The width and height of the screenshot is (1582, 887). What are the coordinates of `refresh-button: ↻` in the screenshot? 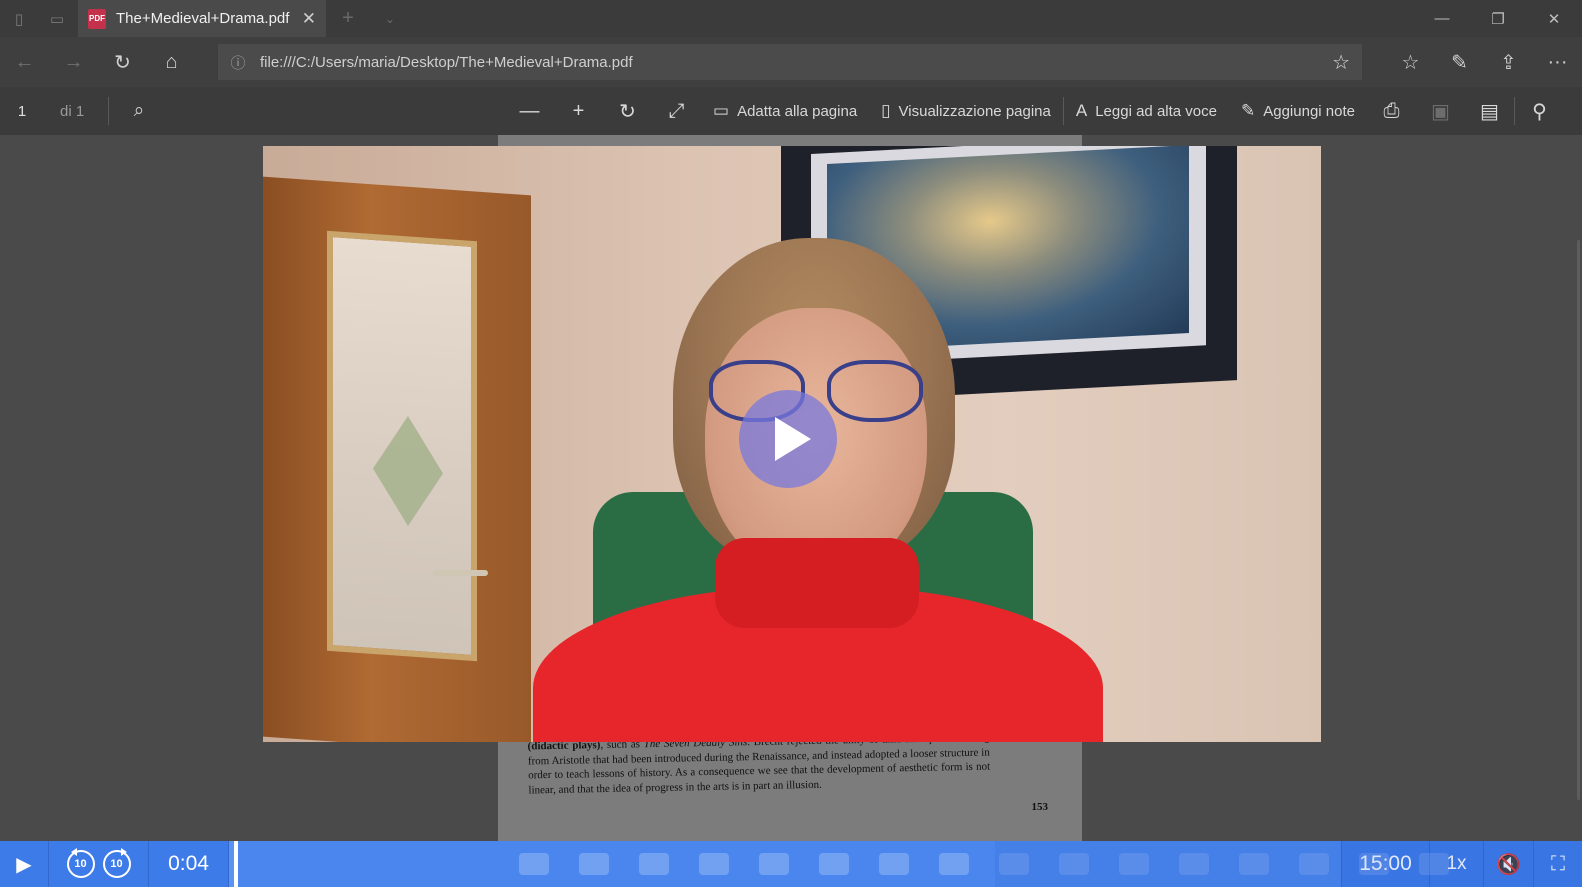 It's located at (122, 62).